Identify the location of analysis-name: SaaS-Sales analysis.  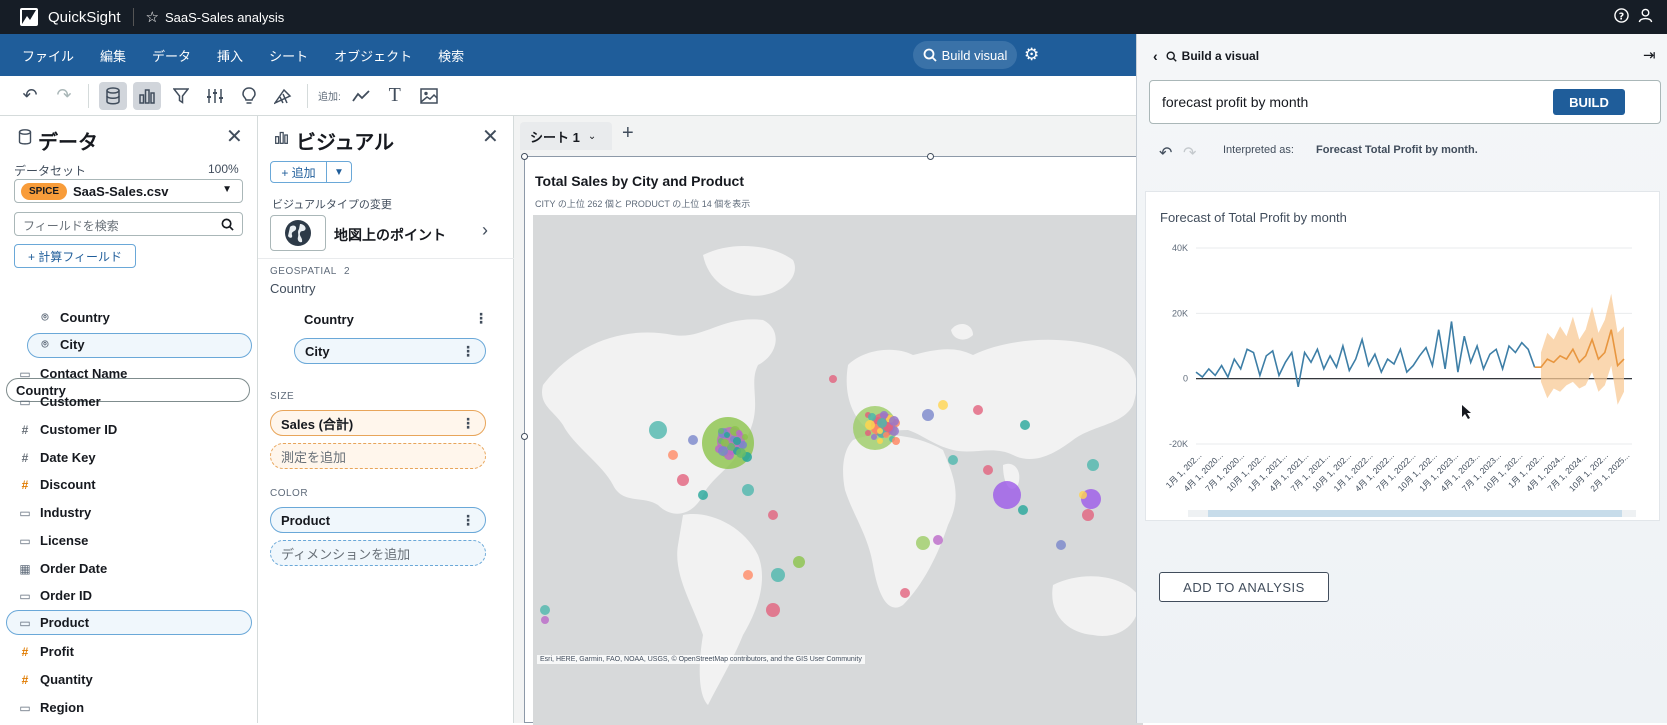
(224, 17).